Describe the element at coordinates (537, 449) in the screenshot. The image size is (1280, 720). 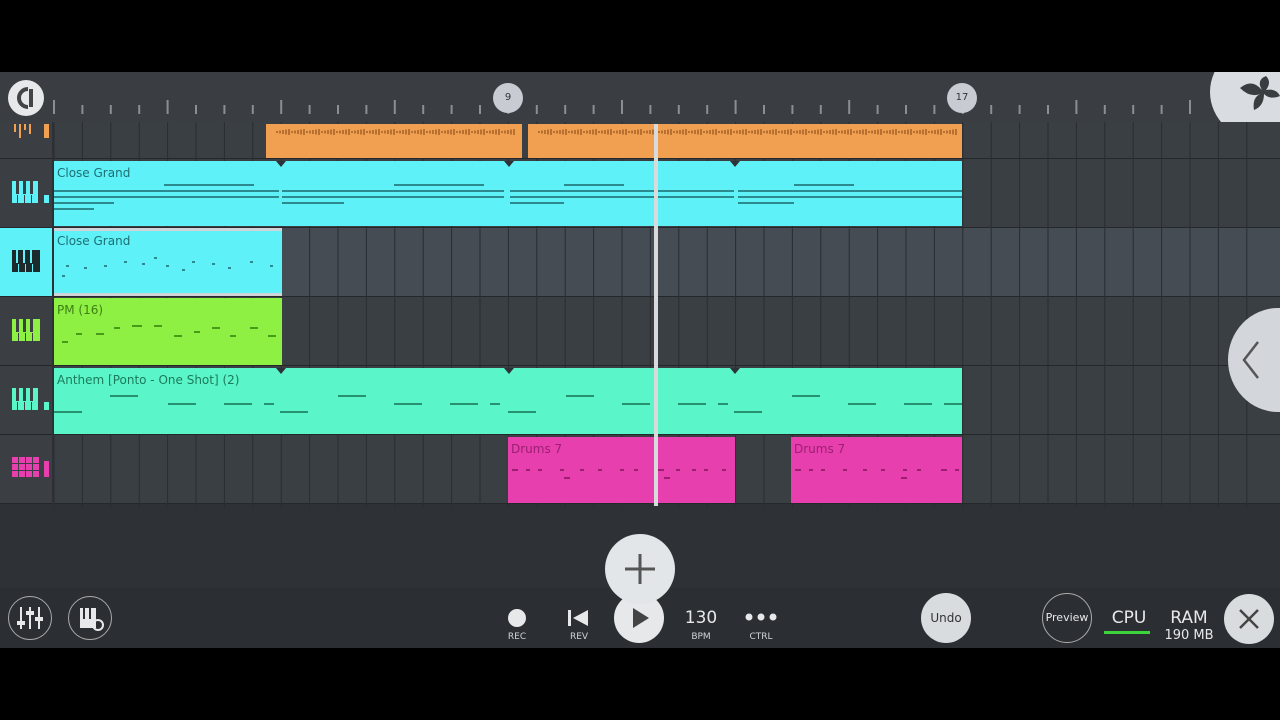
I see `clip-name: Drums 7` at that location.